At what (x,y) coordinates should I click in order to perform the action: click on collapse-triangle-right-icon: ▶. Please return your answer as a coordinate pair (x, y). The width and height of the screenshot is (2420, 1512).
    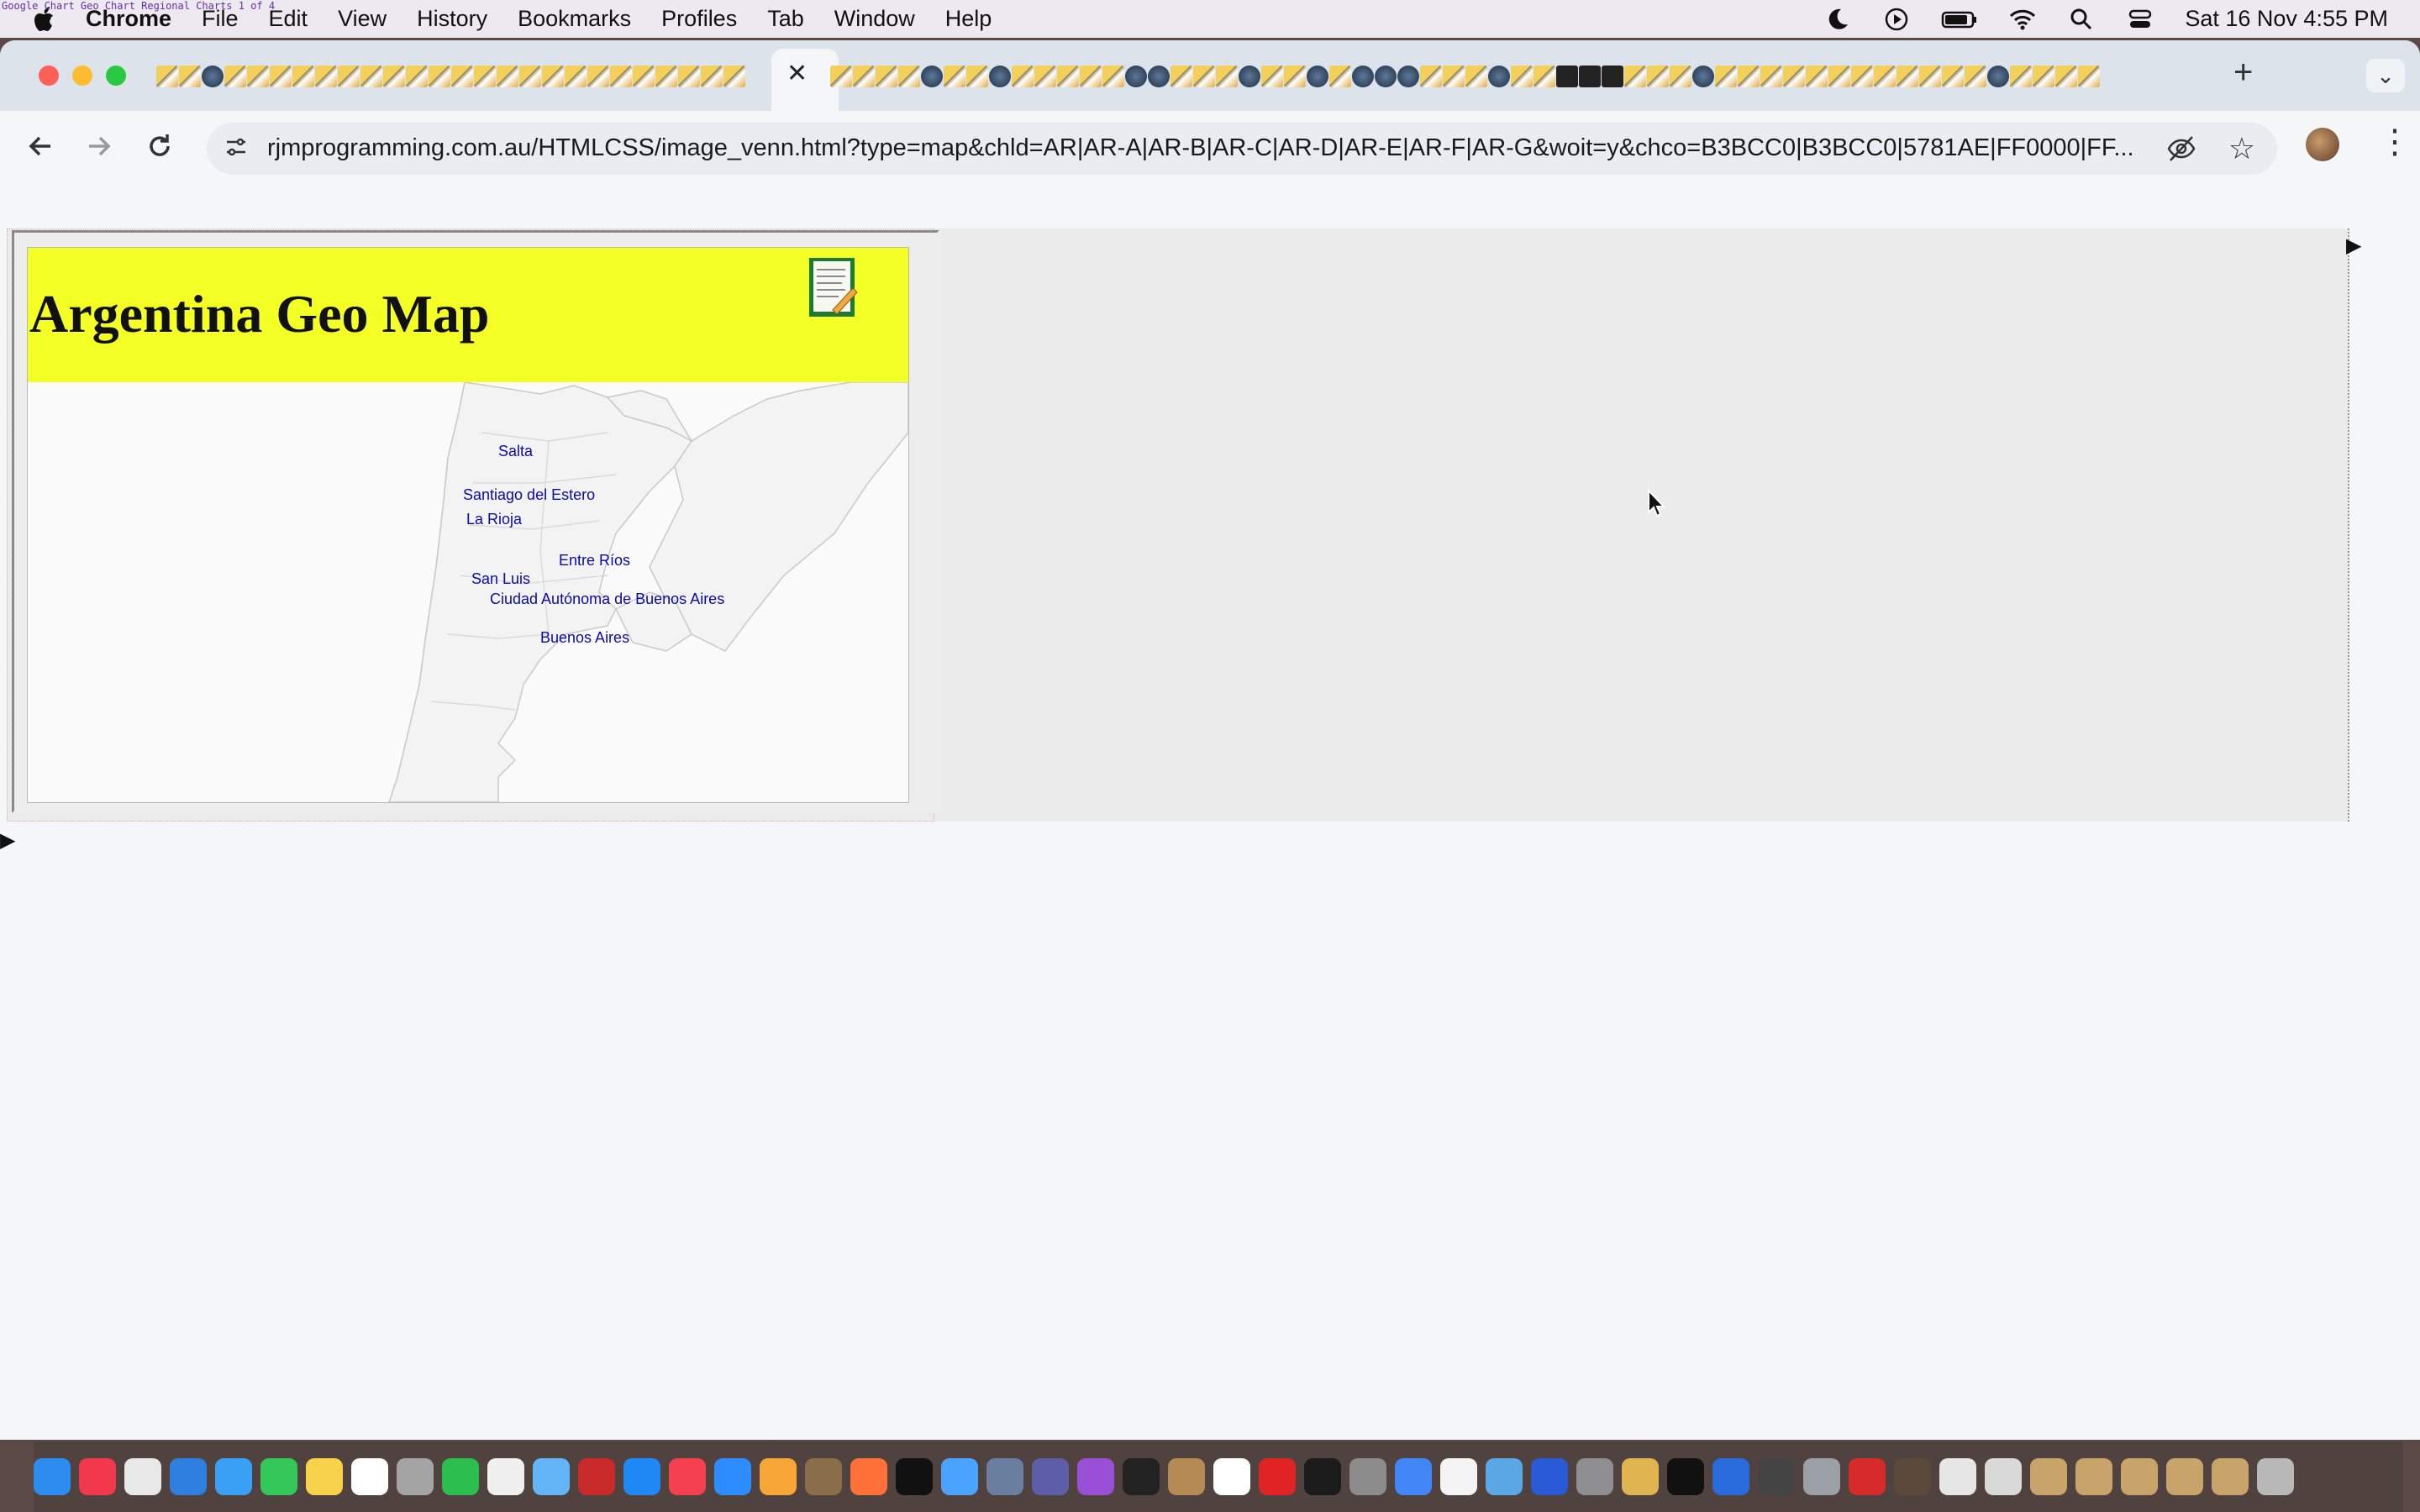
    Looking at the image, I should click on (2353, 246).